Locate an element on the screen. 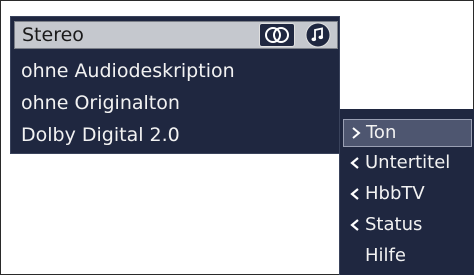  audio-option-label: ohne Audiodeskription is located at coordinates (128, 71).